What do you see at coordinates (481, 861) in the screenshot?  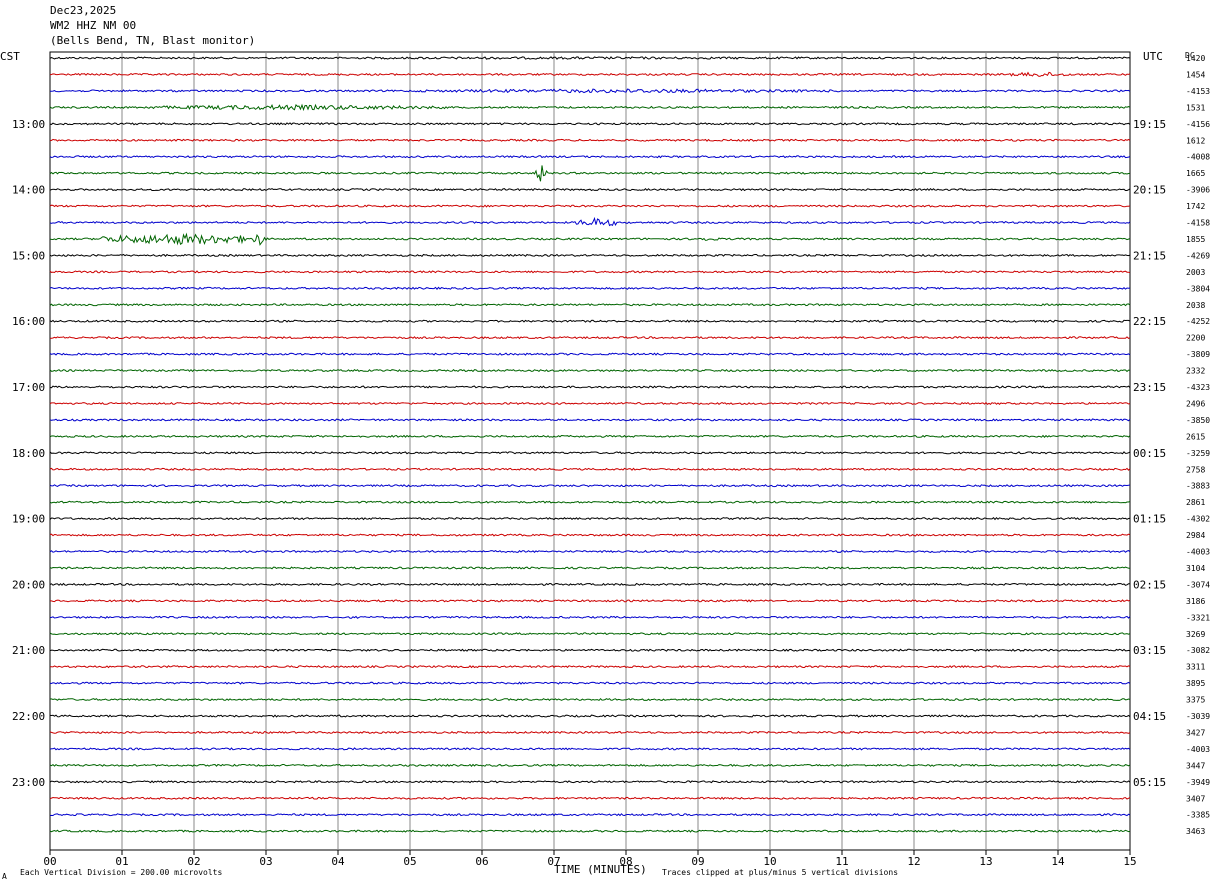 I see `x-tick-label: 06` at bounding box center [481, 861].